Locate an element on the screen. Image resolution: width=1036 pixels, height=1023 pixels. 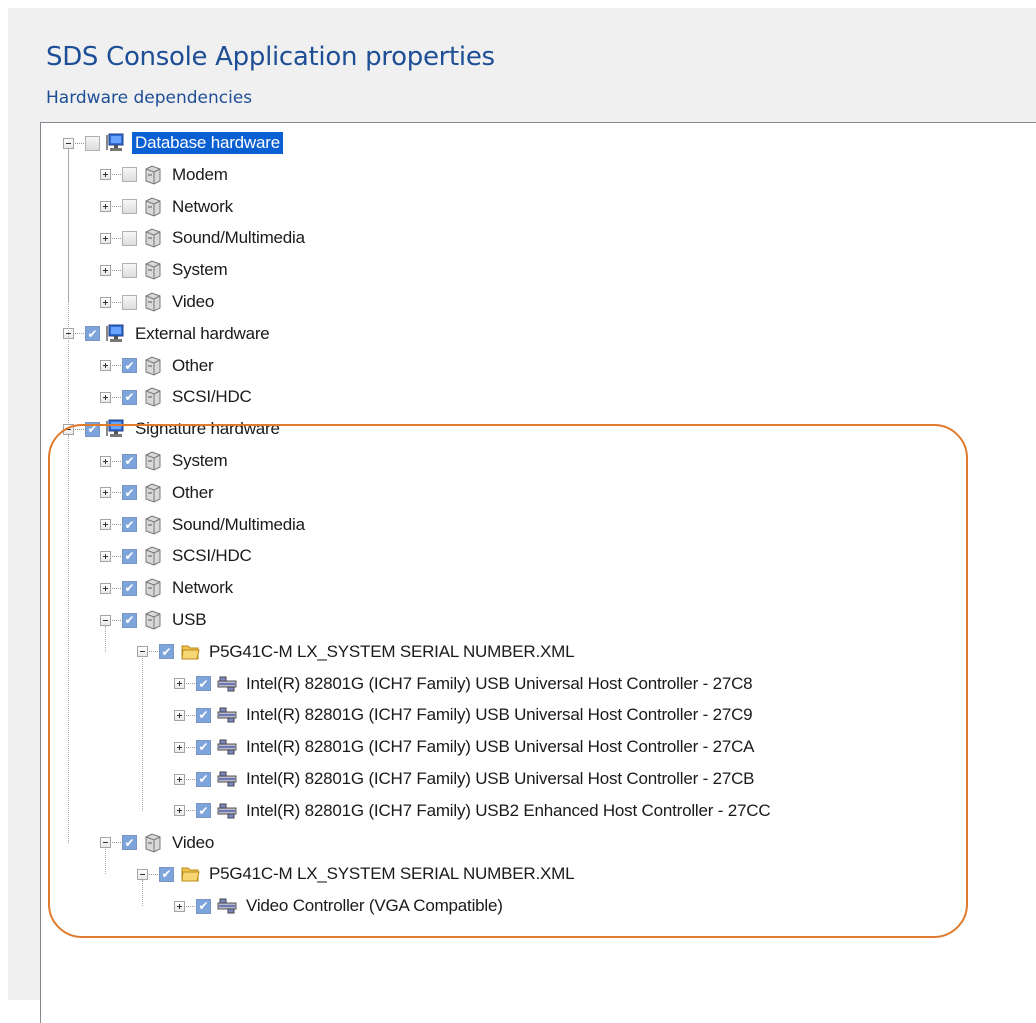
tree-node: Video is located at coordinates (158, 302).